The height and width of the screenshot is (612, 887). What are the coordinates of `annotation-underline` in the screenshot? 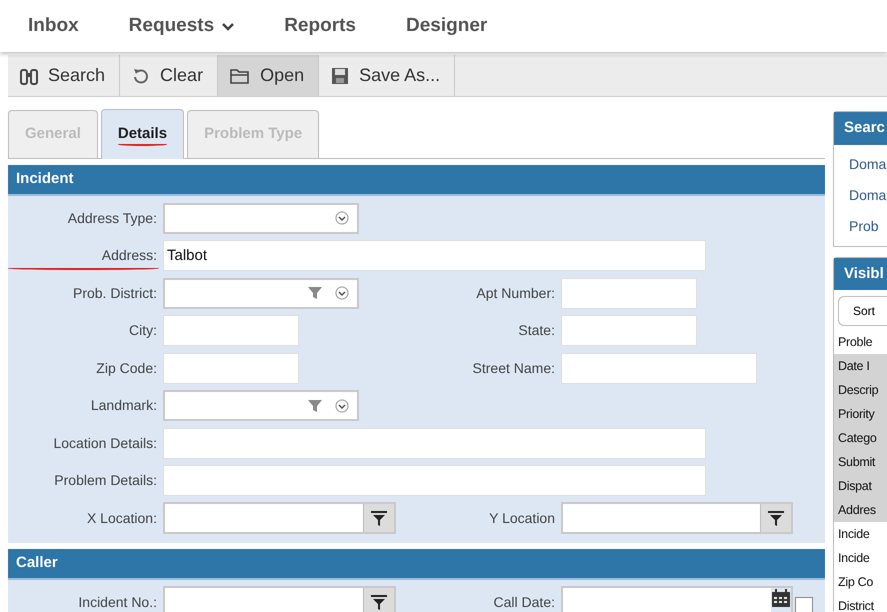 It's located at (143, 144).